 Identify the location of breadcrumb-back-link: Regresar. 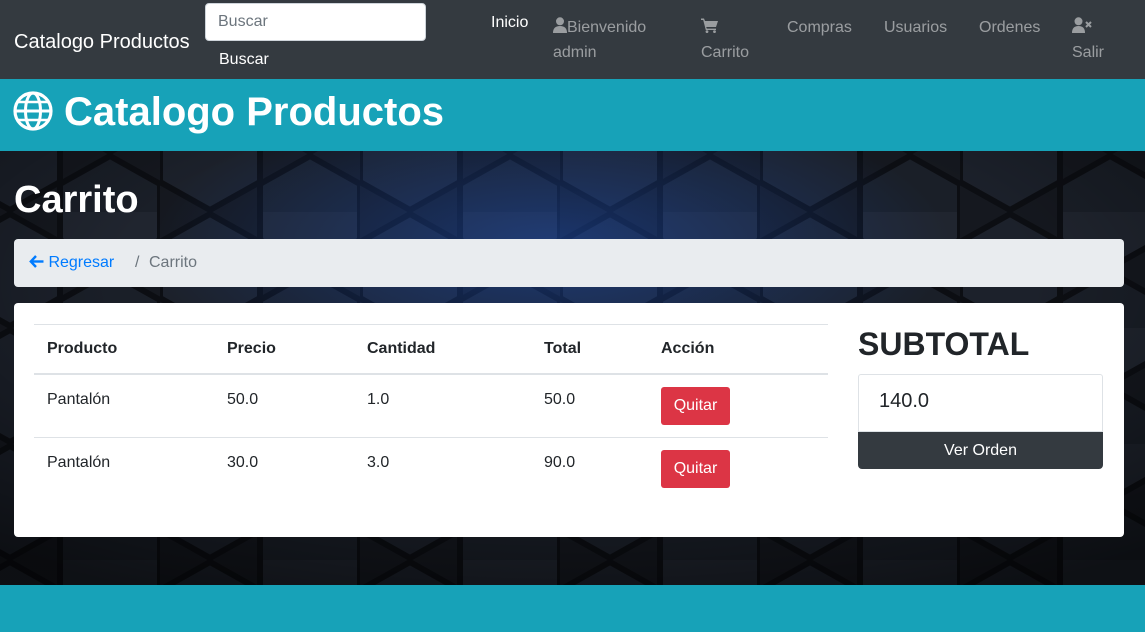
(71, 262).